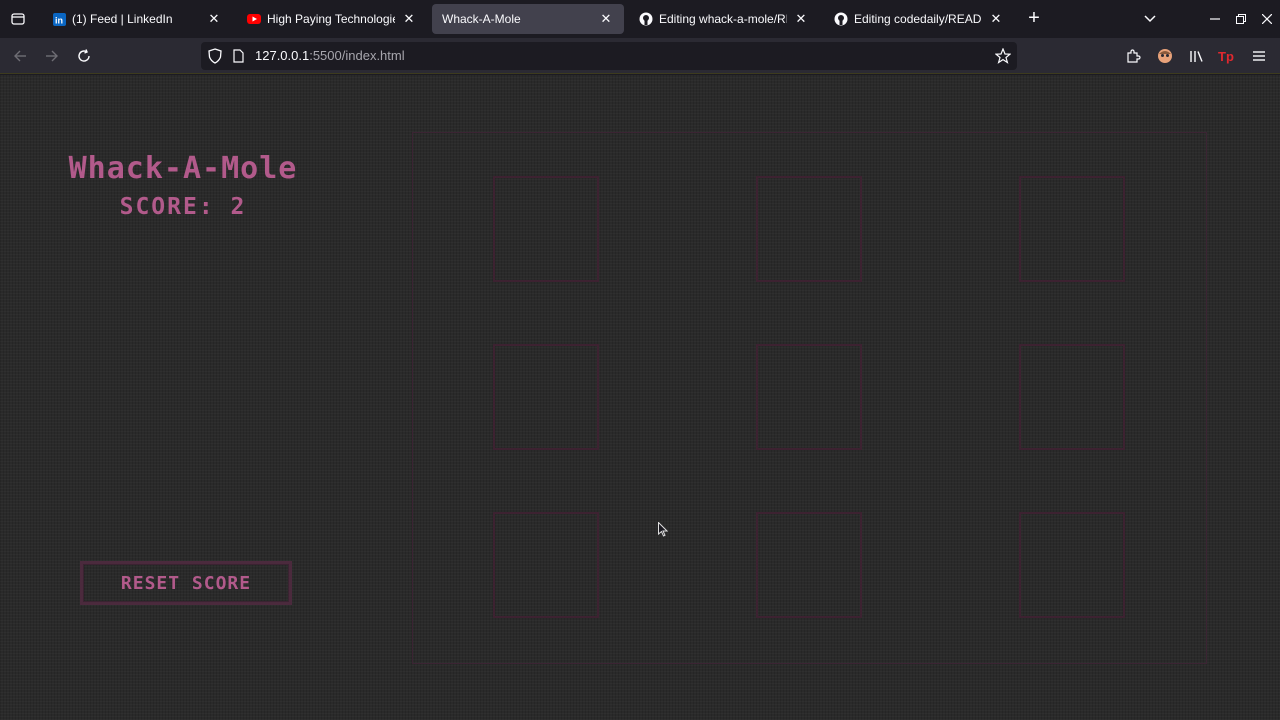 The height and width of the screenshot is (720, 1280). What do you see at coordinates (254, 19) in the screenshot?
I see `youtube-icon` at bounding box center [254, 19].